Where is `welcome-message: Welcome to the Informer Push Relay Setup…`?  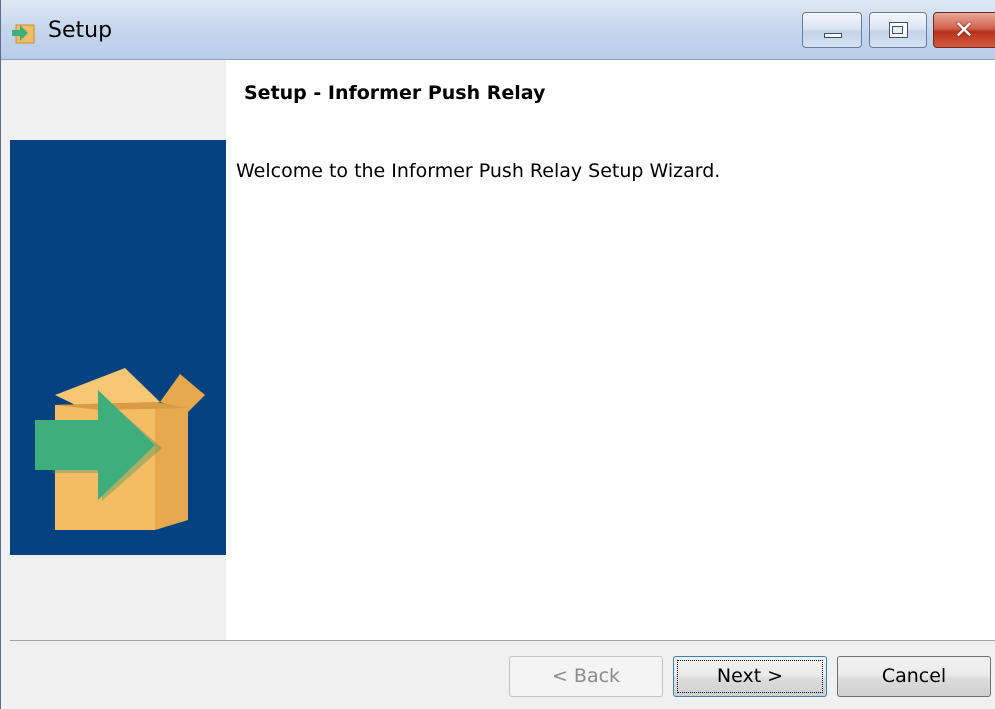
welcome-message: Welcome to the Informer Push Relay Setup… is located at coordinates (478, 171).